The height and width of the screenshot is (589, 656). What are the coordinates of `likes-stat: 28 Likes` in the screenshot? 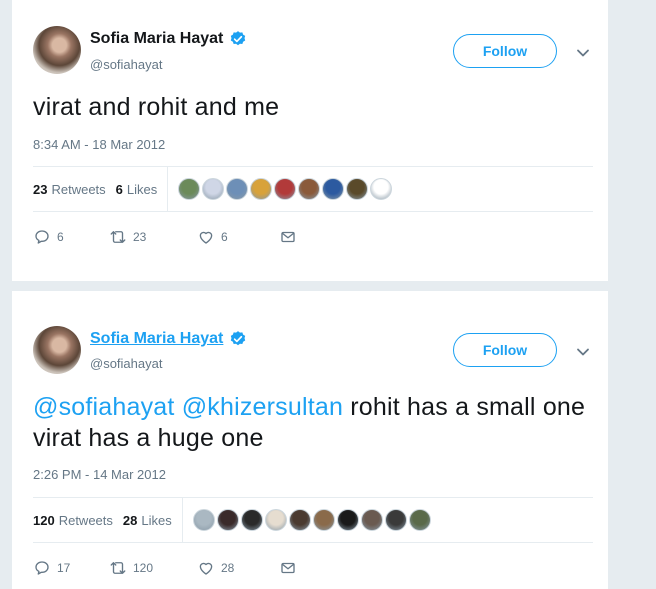 It's located at (147, 520).